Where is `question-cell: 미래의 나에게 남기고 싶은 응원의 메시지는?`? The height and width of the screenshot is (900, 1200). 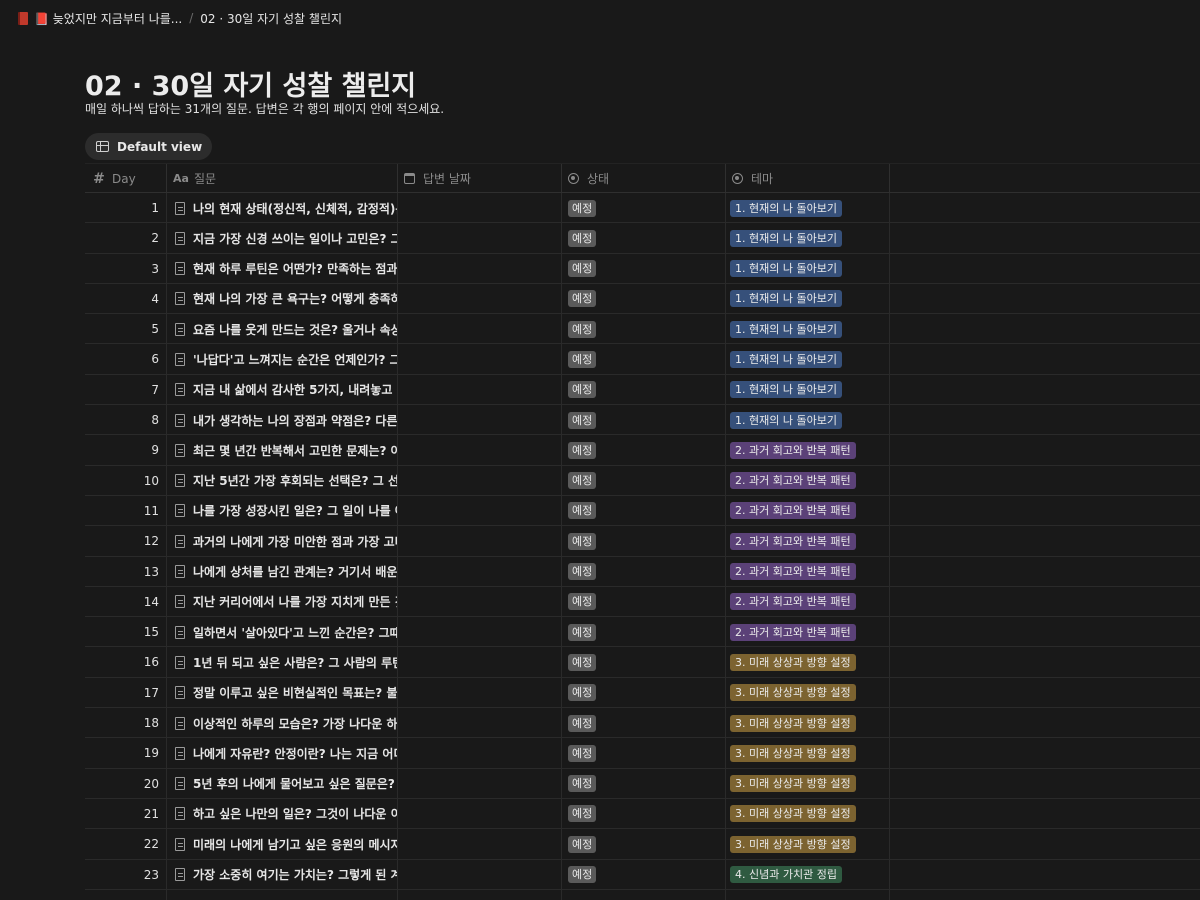 question-cell: 미래의 나에게 남기고 싶은 응원의 메시지는? is located at coordinates (282, 844).